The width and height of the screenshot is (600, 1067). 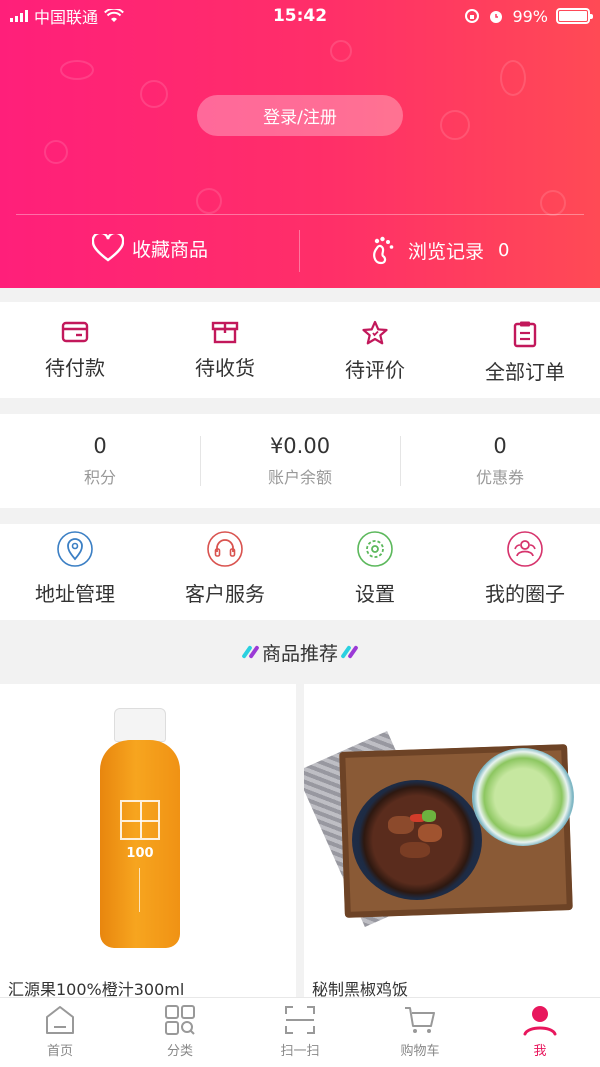 What do you see at coordinates (499, 477) in the screenshot?
I see `coupons-label: 优惠券` at bounding box center [499, 477].